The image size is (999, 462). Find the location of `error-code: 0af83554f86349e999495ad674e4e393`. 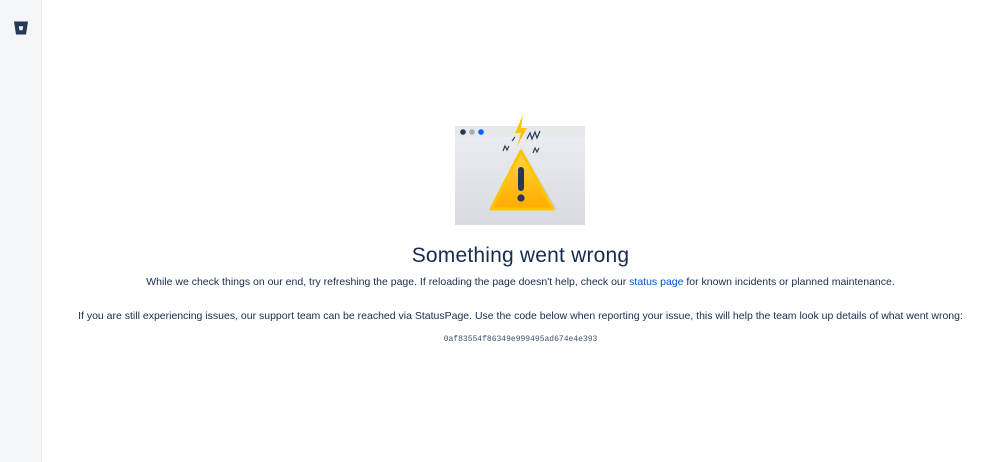

error-code: 0af83554f86349e999495ad674e4e393 is located at coordinates (520, 339).